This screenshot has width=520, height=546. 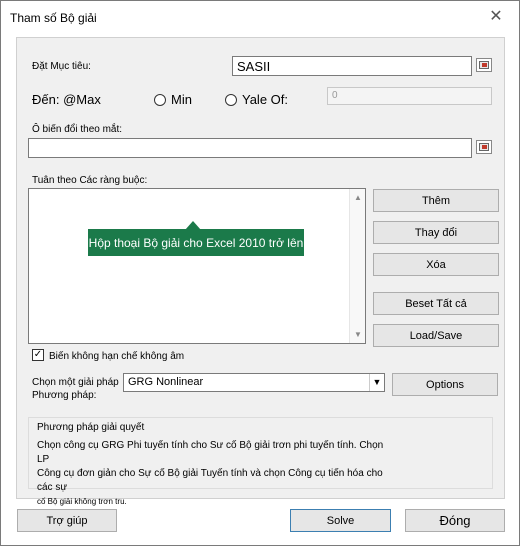 What do you see at coordinates (64, 395) in the screenshot?
I see `method-label-line2: Phương pháp:` at bounding box center [64, 395].